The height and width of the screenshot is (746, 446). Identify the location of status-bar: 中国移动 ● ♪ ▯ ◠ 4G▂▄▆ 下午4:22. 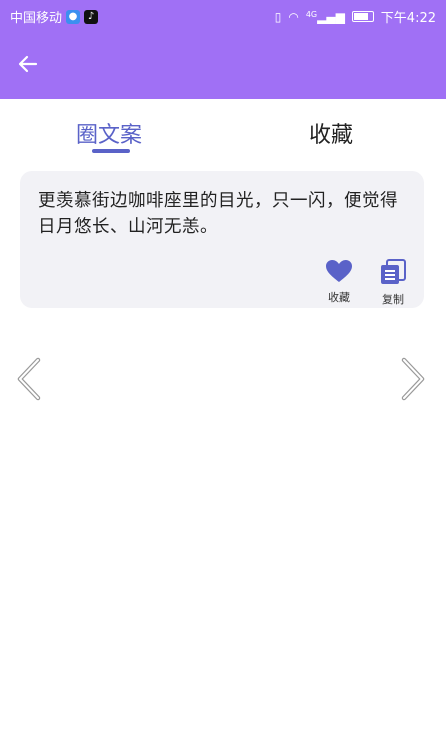
(223, 16).